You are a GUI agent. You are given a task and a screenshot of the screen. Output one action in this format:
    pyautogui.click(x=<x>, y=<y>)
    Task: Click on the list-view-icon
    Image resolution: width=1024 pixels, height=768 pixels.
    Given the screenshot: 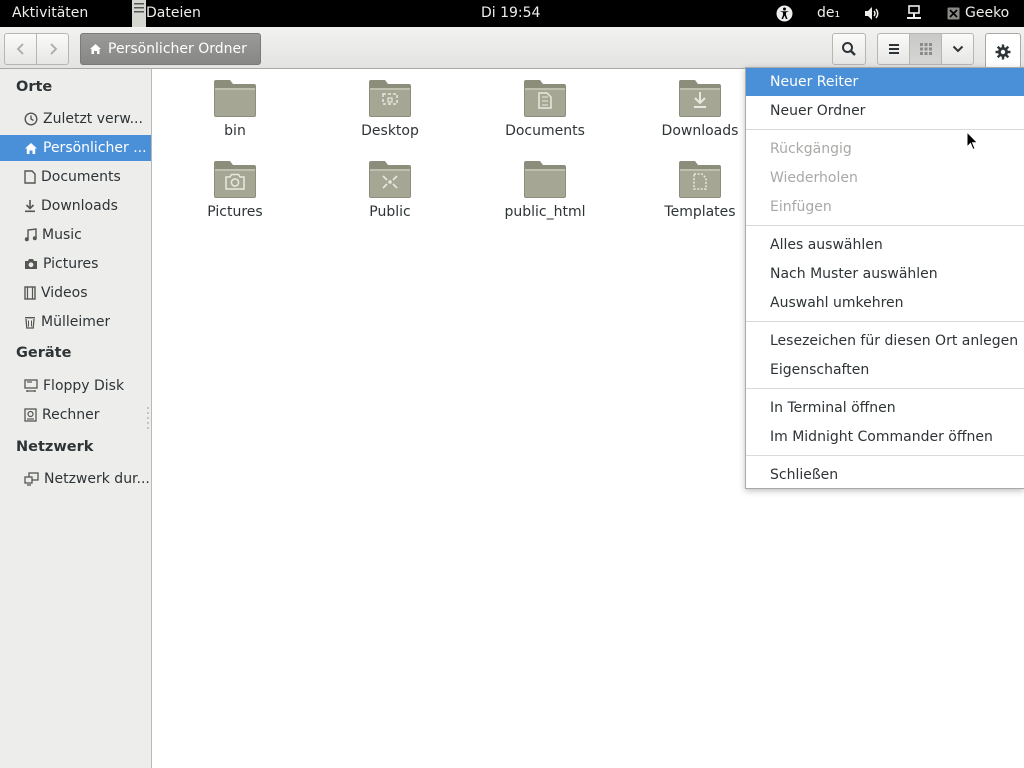 What is the action you would take?
    pyautogui.click(x=893, y=49)
    